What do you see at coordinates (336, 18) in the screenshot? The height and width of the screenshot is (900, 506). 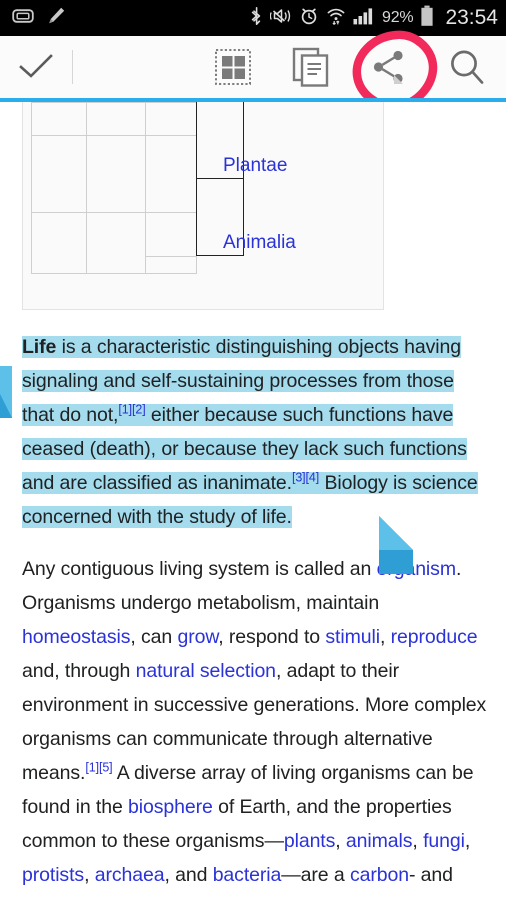 I see `wifi-icon` at bounding box center [336, 18].